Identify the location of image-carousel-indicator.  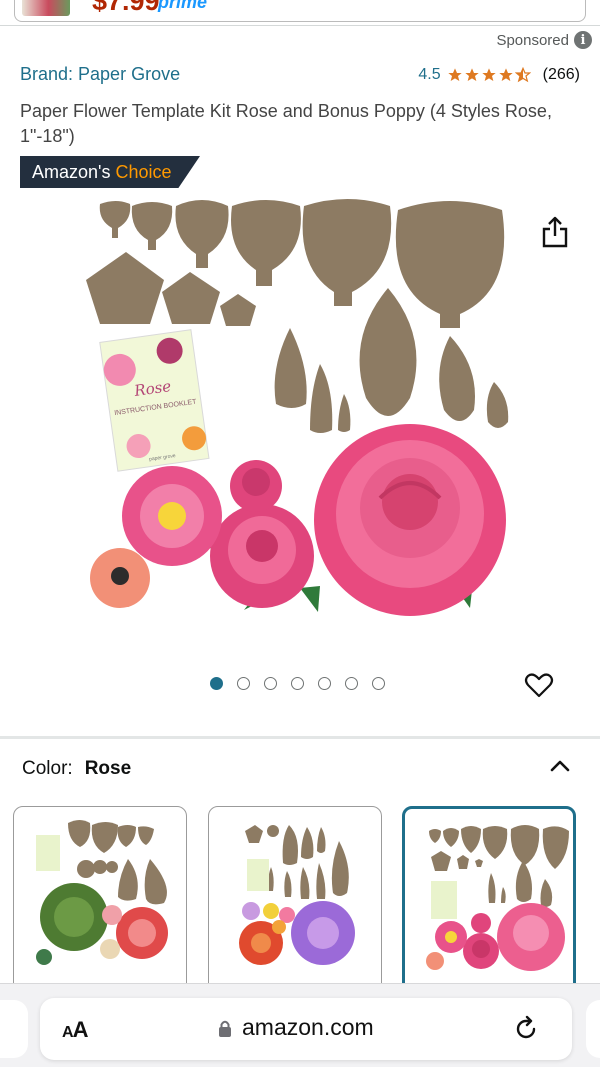
(297, 683).